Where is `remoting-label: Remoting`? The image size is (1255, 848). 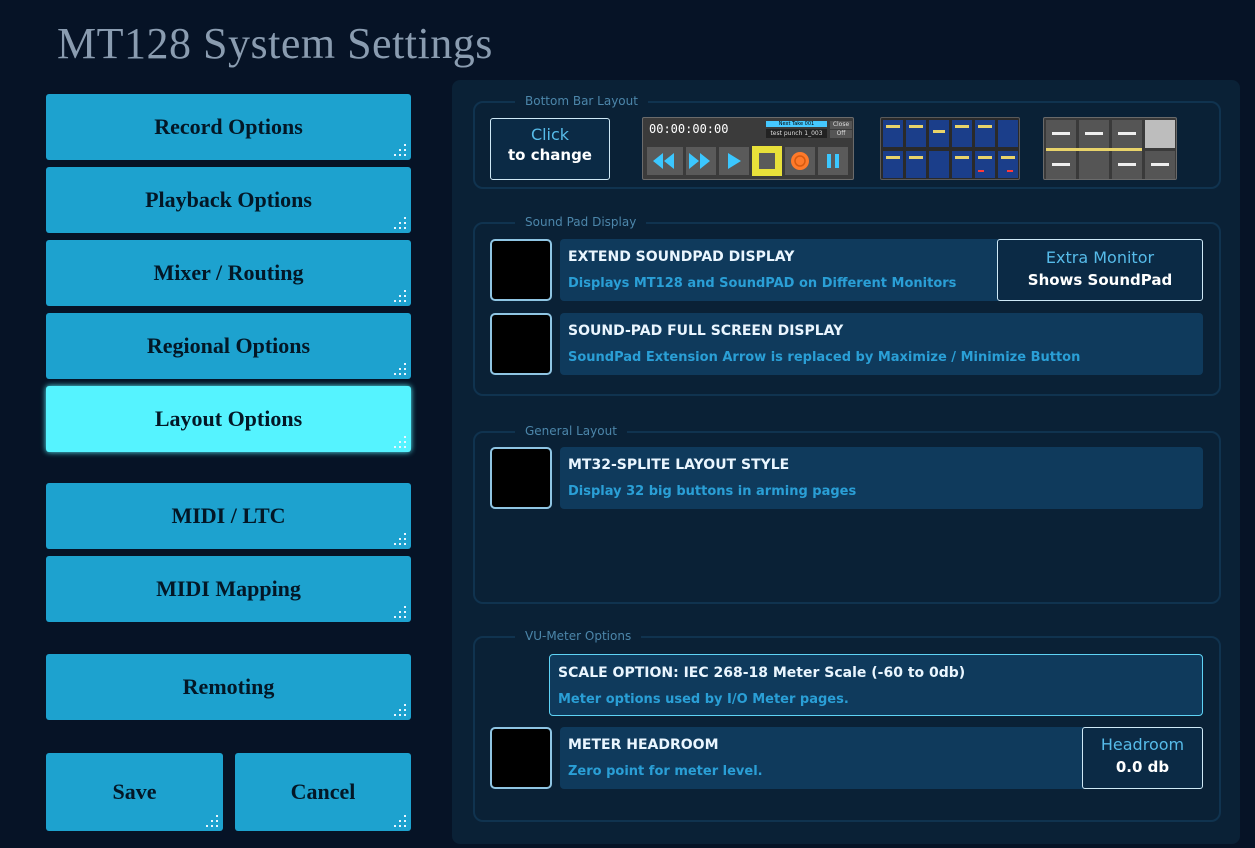
remoting-label: Remoting is located at coordinates (228, 686).